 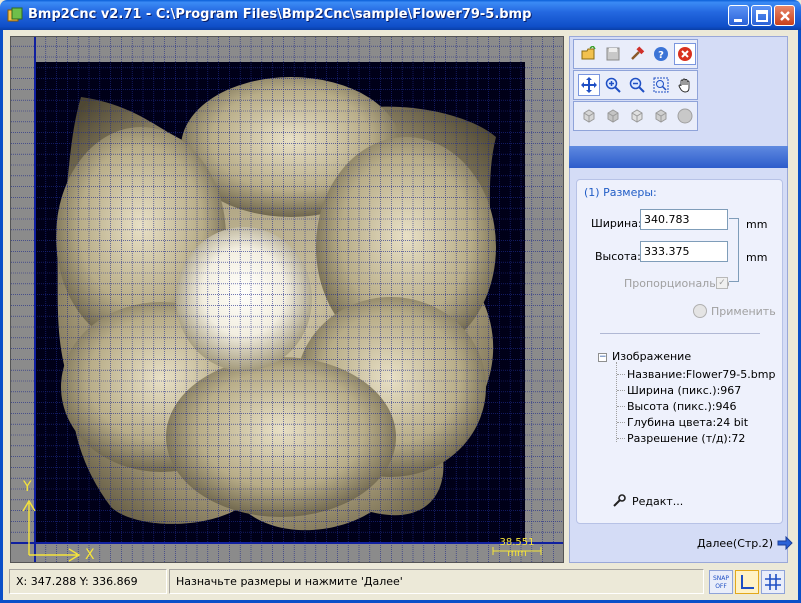 I want to click on cube-front-icon, so click(x=589, y=116).